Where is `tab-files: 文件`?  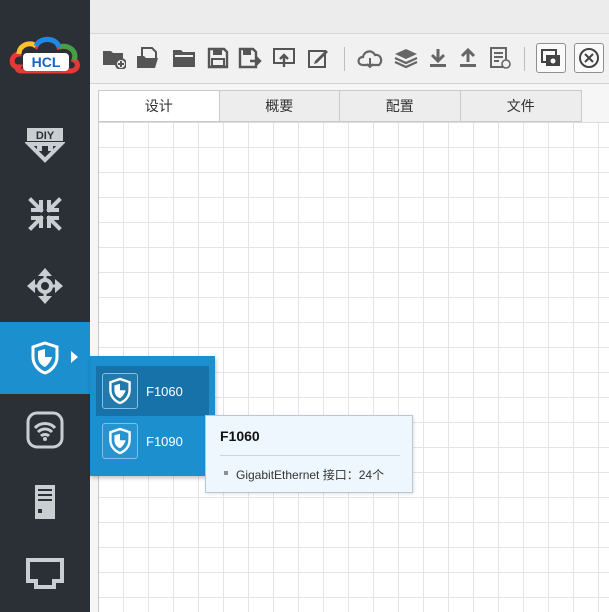
tab-files: 文件 is located at coordinates (520, 106).